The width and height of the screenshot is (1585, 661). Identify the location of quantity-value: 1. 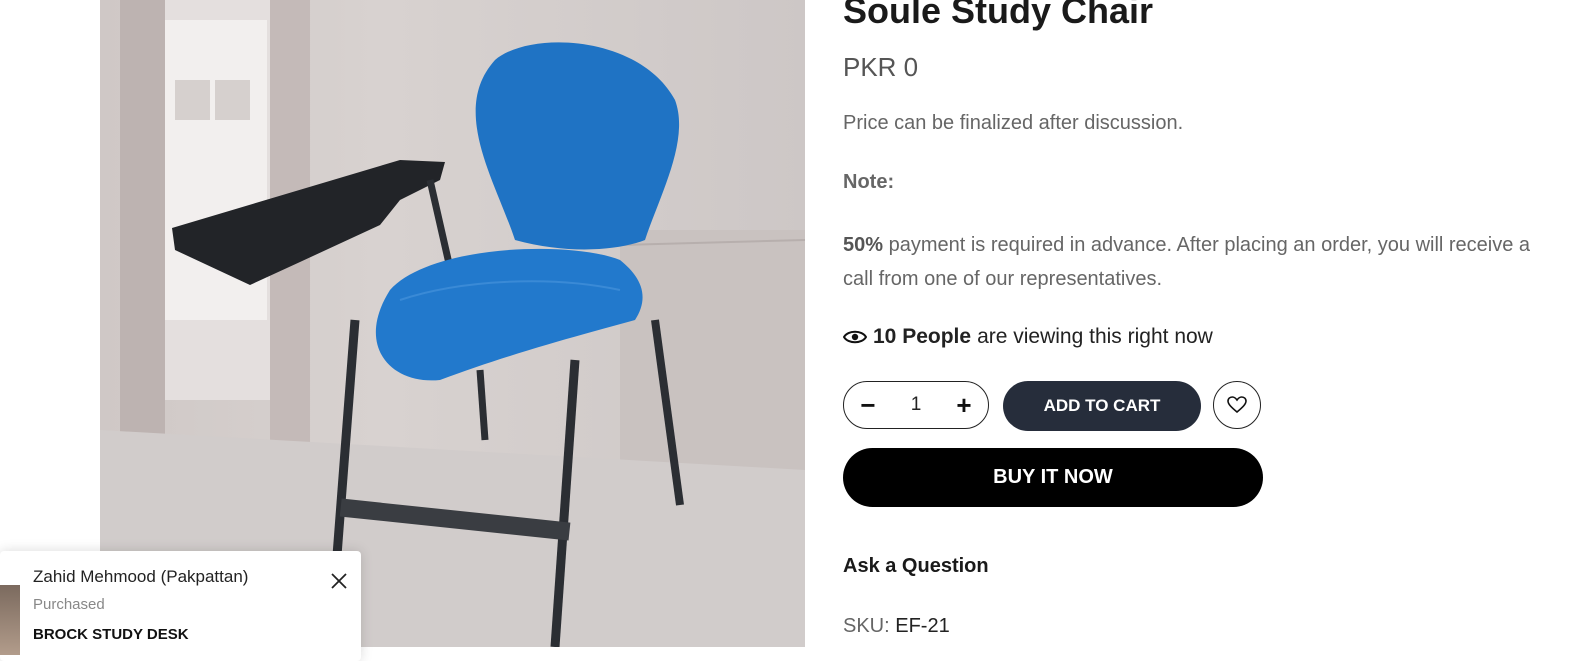
(916, 405).